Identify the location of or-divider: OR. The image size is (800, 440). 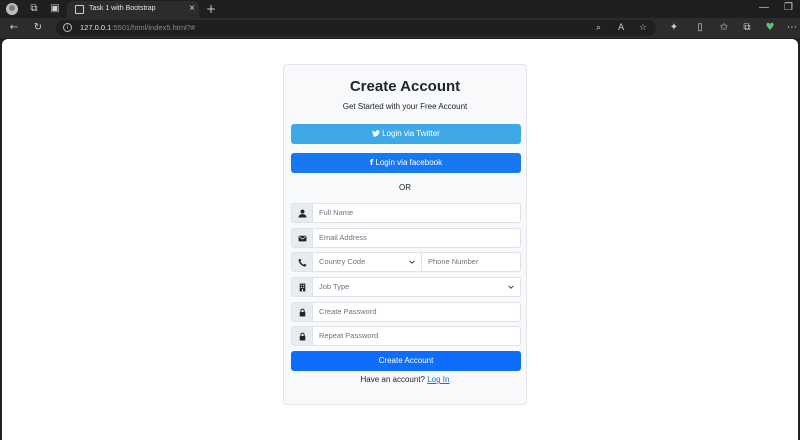
(405, 187).